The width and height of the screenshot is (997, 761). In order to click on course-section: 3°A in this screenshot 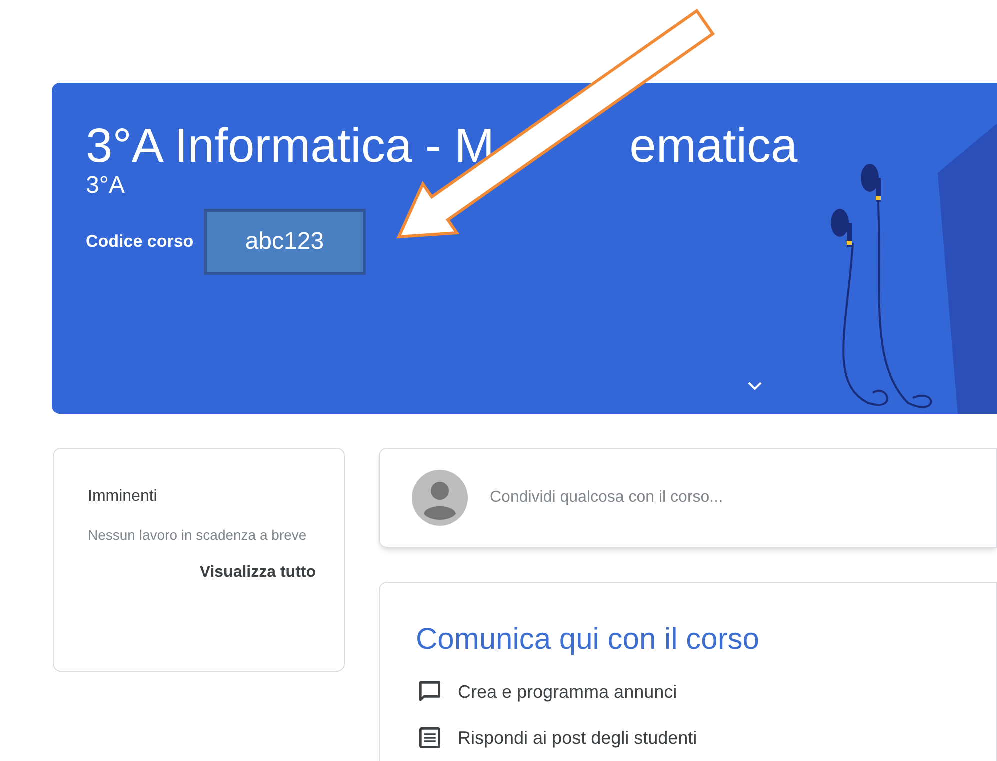, I will do `click(442, 186)`.